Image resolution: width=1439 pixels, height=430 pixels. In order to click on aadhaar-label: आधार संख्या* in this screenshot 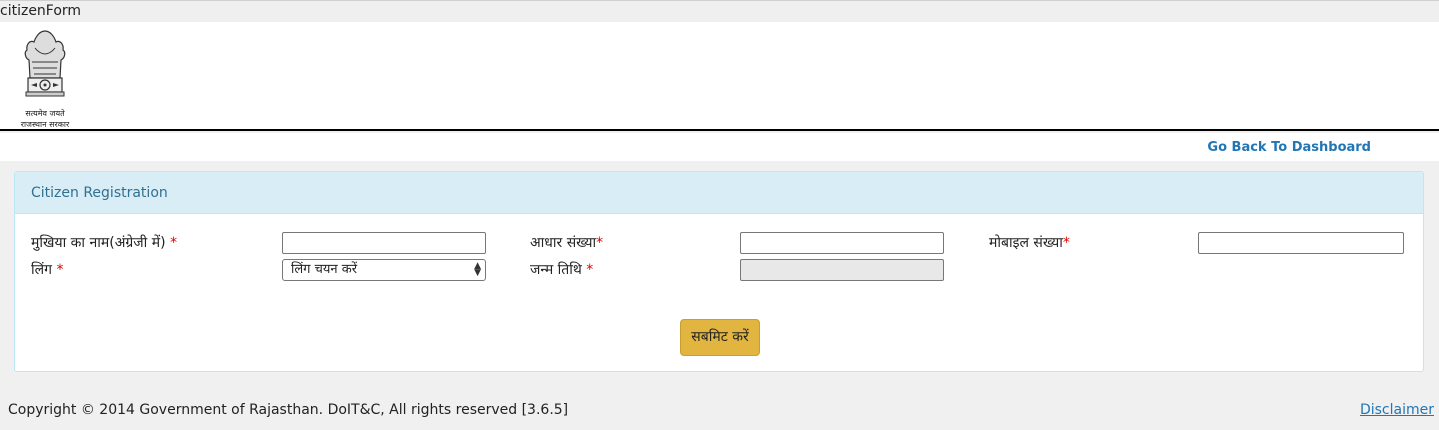, I will do `click(567, 243)`.